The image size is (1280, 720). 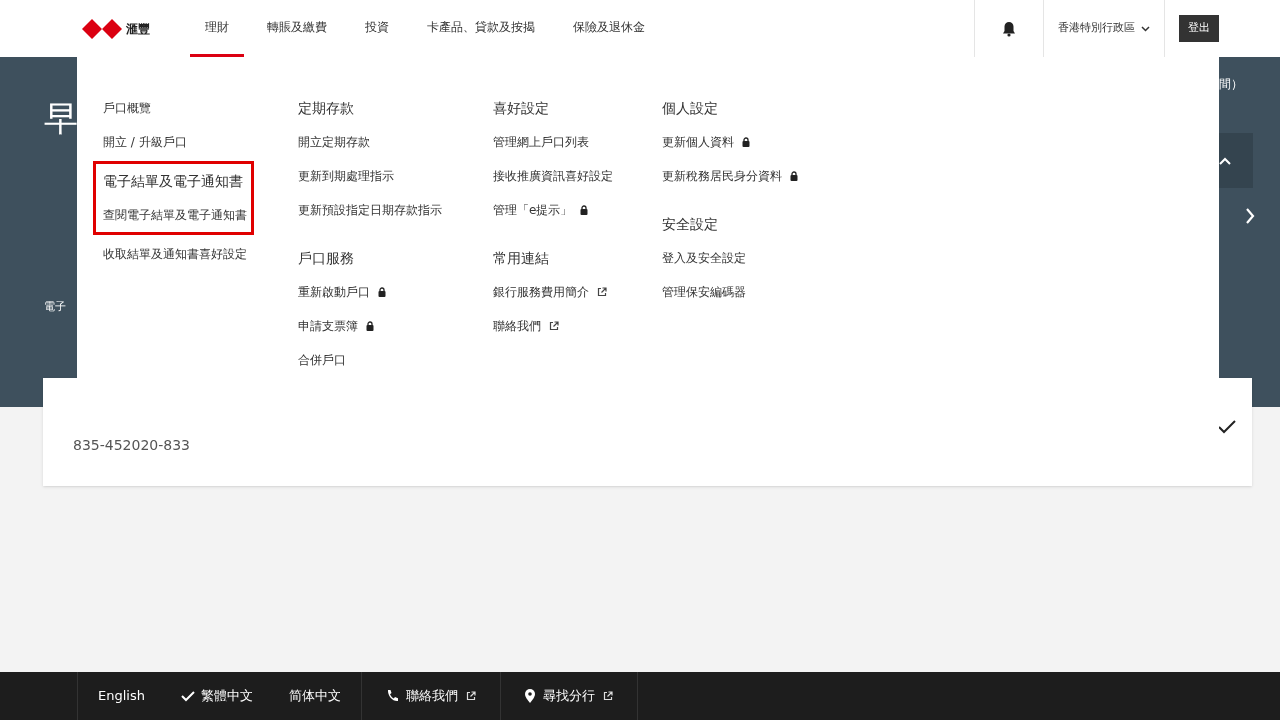 I want to click on footer-link: 尋找分行, so click(x=568, y=696).